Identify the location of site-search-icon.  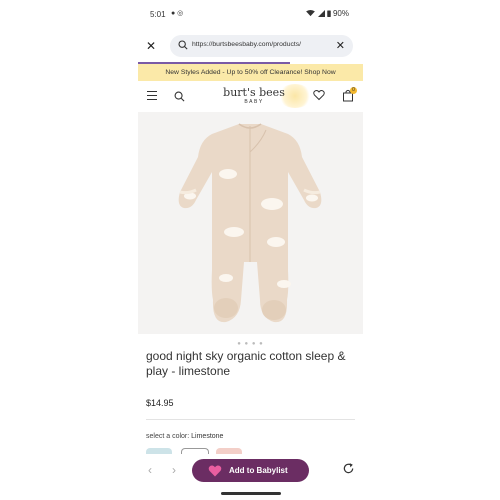
(179, 96).